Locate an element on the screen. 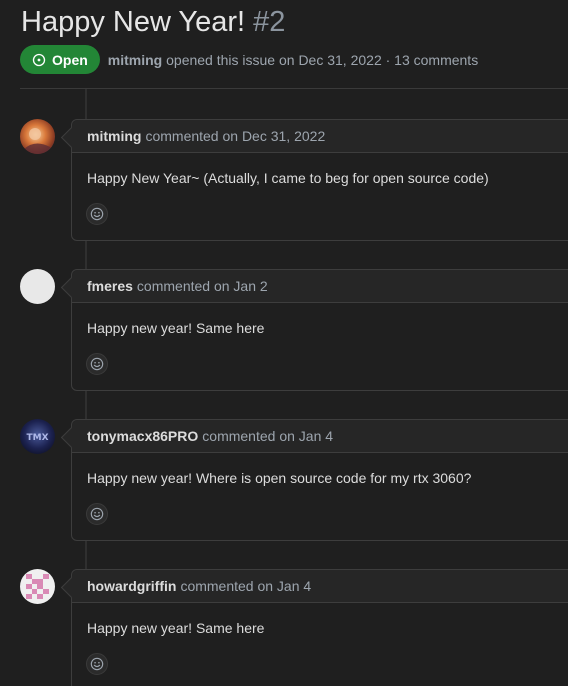 The image size is (568, 686). comment-author: fmeres is located at coordinates (110, 286).